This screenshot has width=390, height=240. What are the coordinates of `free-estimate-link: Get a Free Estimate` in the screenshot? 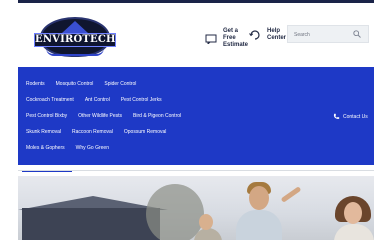 It's located at (227, 38).